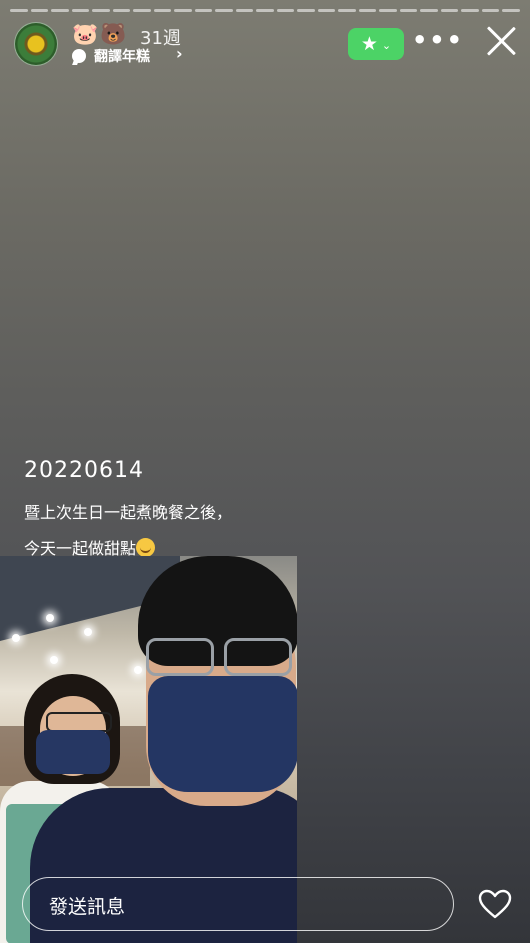 This screenshot has width=530, height=943. I want to click on caption-line-1: 暨上次生日一起煮晚餐之後，, so click(128, 512).